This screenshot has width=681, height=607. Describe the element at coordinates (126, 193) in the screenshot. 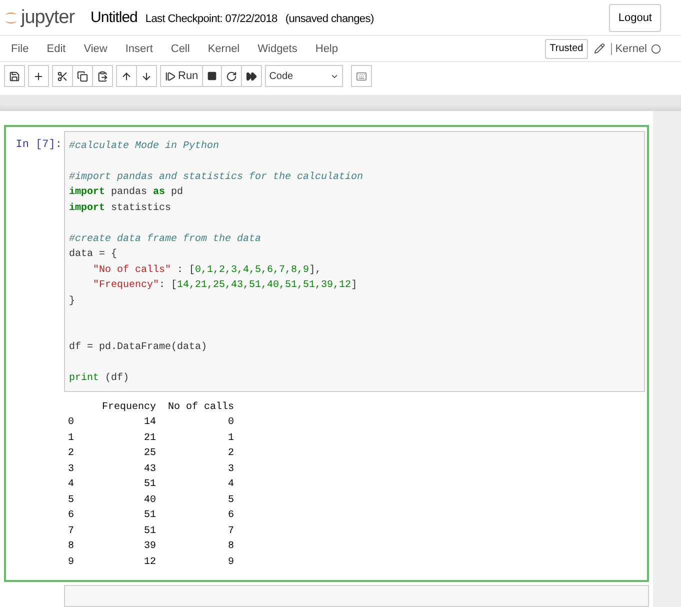

I see `code-line: import pandas as pd` at that location.